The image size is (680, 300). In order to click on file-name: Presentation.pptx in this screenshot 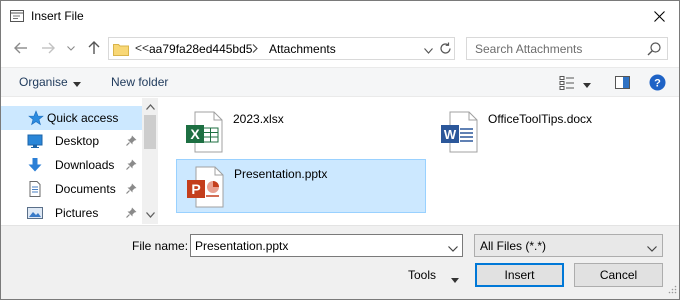, I will do `click(281, 174)`.